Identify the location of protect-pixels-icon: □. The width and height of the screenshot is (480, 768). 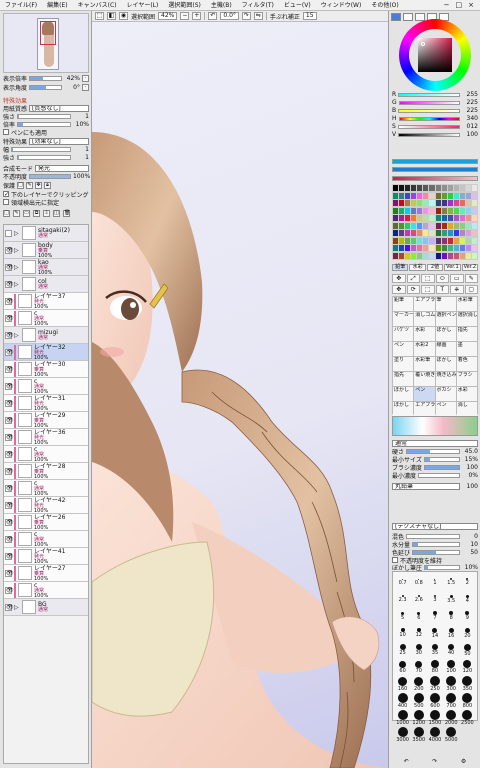
(21, 185).